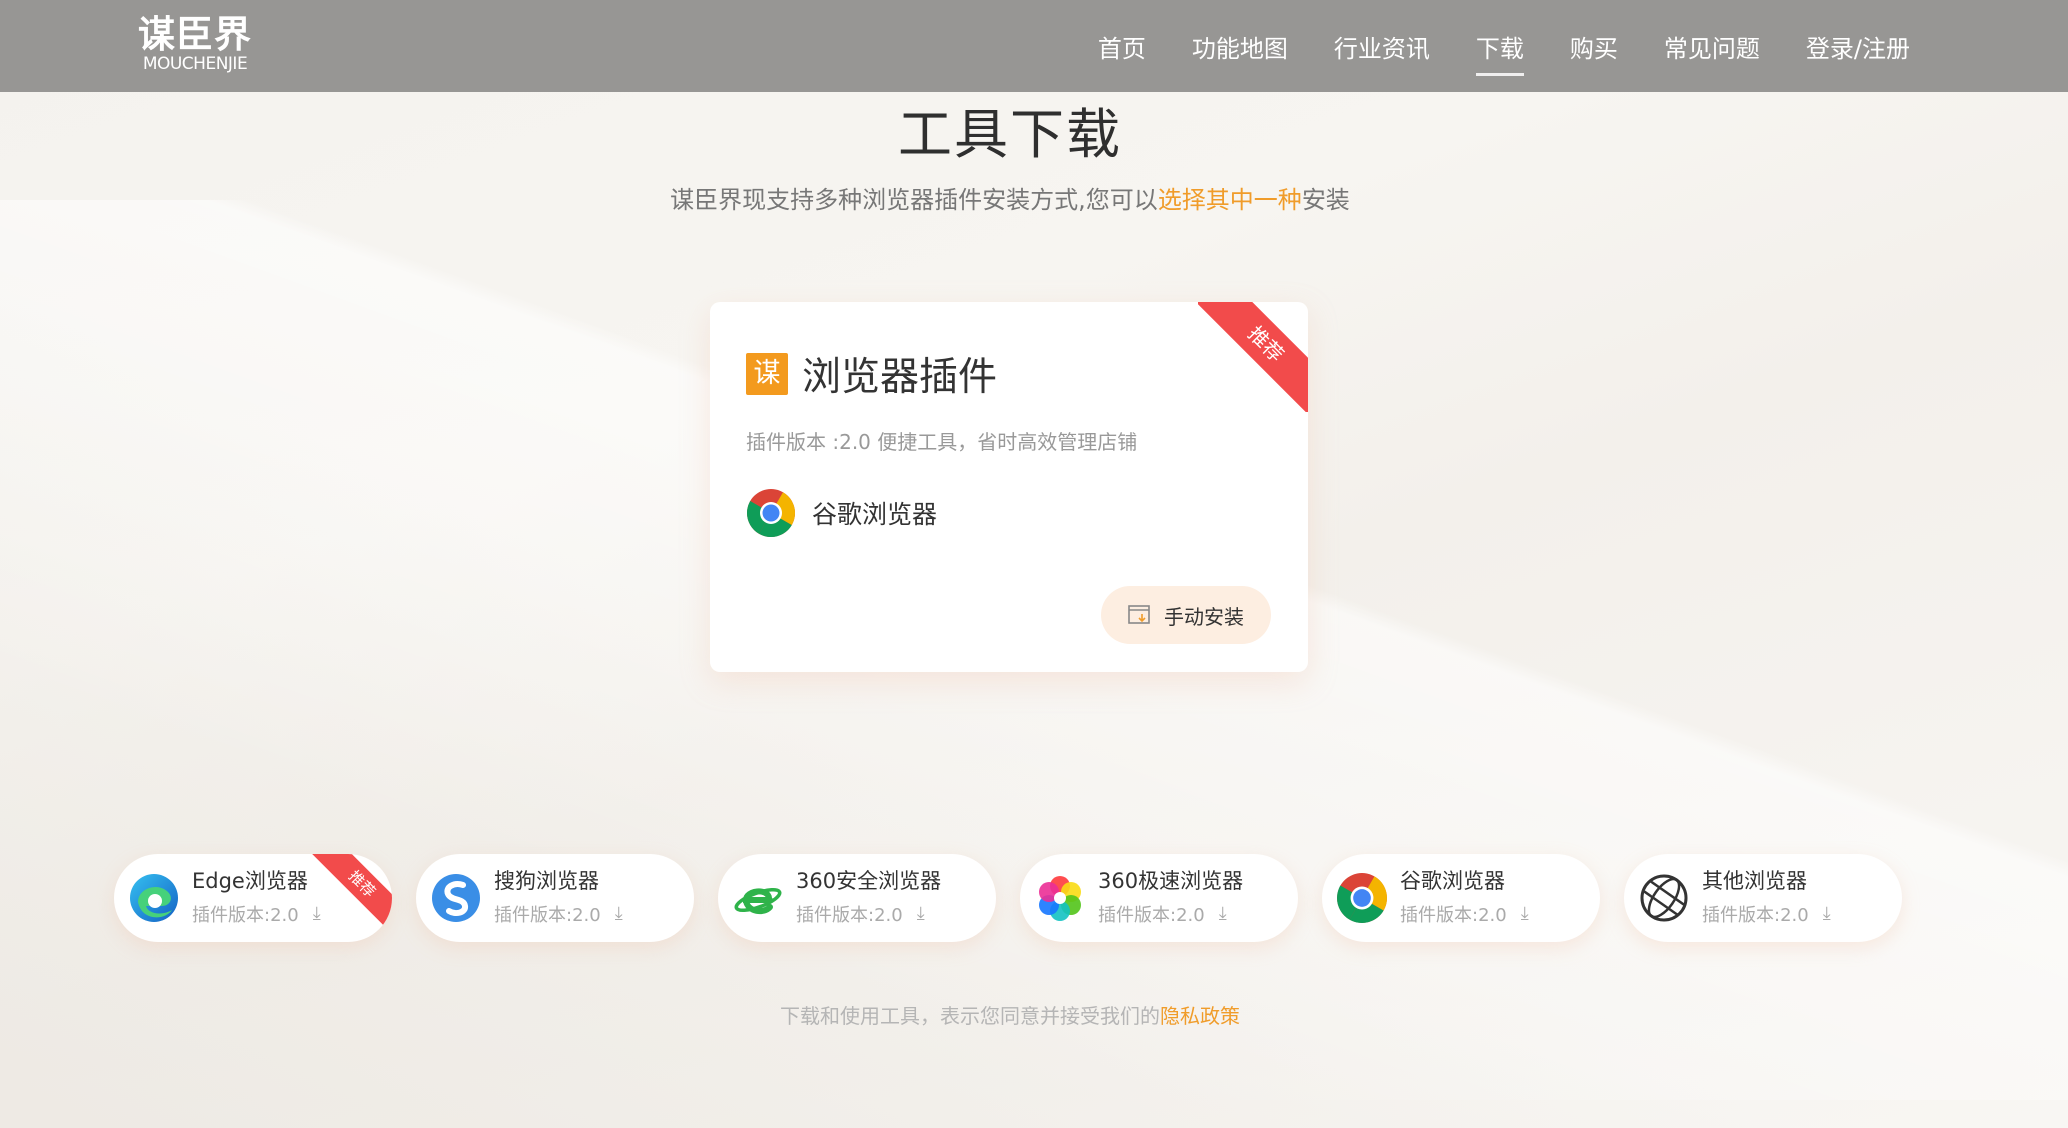  I want to click on subtitle-text-after: 安装, so click(1325, 200).